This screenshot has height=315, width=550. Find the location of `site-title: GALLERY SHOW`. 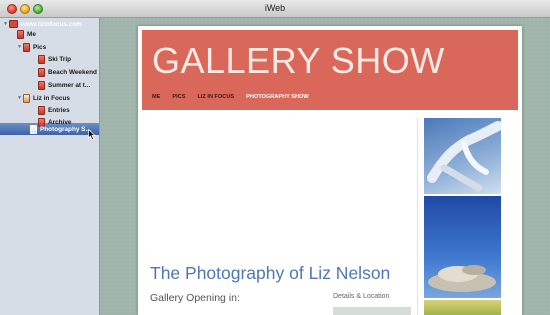

site-title: GALLERY SHOW is located at coordinates (298, 61).